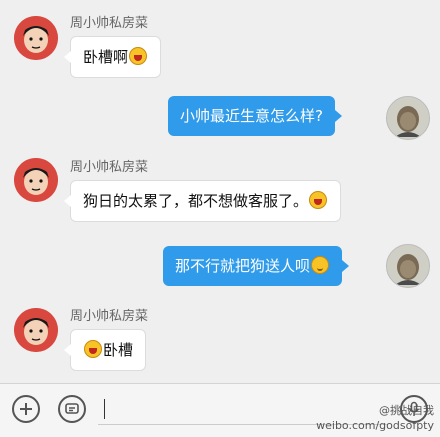 This screenshot has height=437, width=440. I want to click on message-text: 狗日的太累了，都不想做客服了。, so click(196, 201).